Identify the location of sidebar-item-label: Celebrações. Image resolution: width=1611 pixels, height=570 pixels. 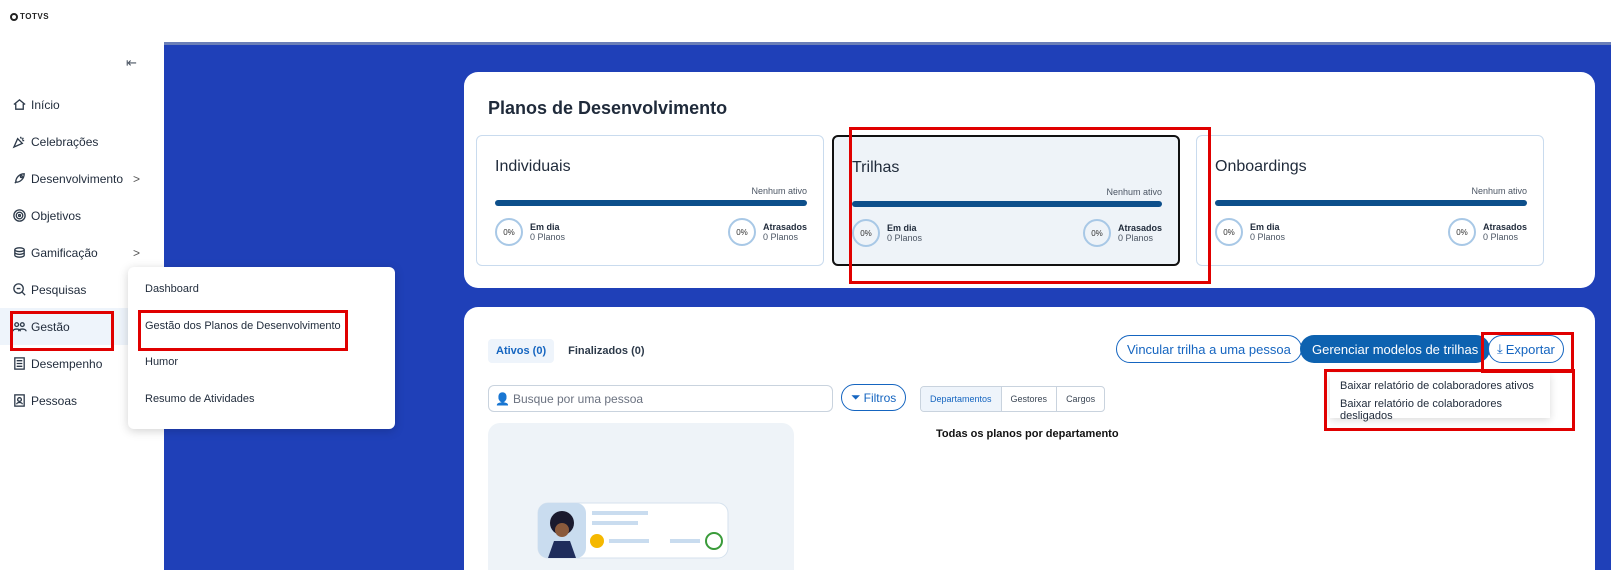
(65, 141).